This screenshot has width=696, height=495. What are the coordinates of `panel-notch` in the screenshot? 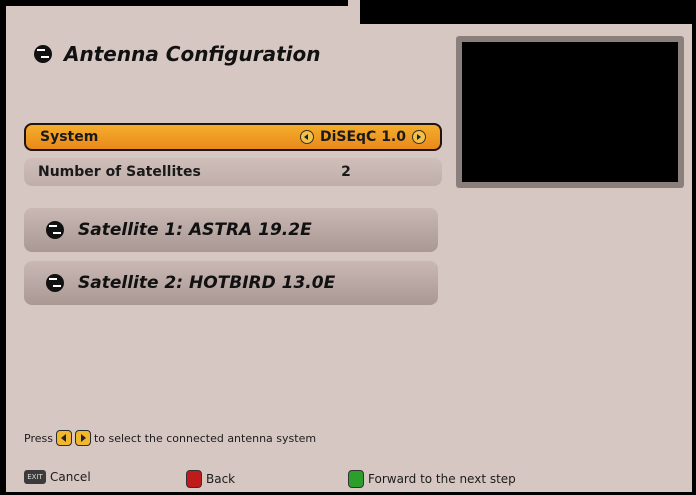 It's located at (528, 12).